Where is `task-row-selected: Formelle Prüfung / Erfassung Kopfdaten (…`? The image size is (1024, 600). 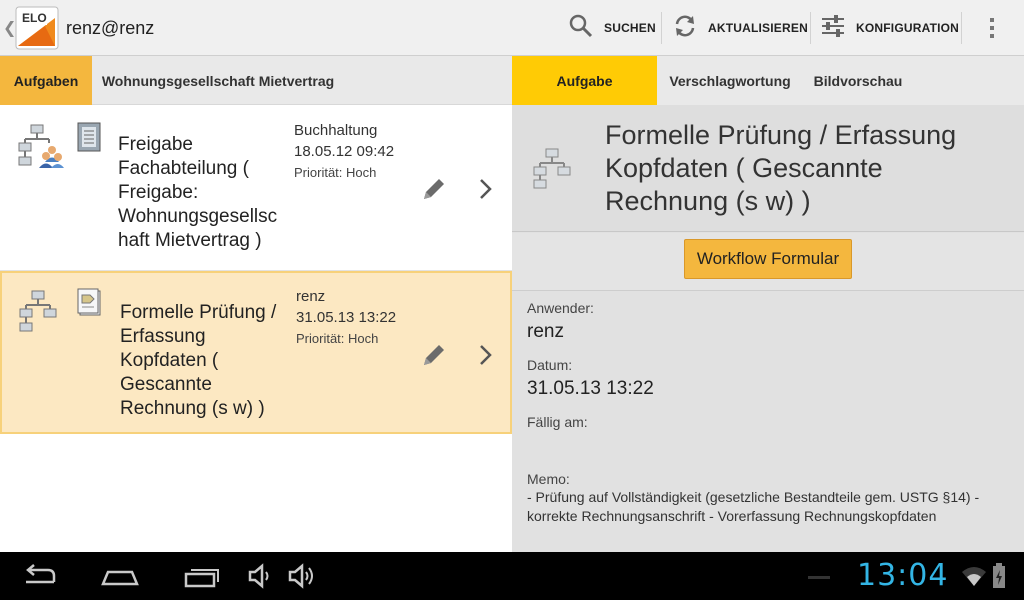
task-row-selected: Formelle Prüfung / Erfassung Kopfdaten (… is located at coordinates (256, 352).